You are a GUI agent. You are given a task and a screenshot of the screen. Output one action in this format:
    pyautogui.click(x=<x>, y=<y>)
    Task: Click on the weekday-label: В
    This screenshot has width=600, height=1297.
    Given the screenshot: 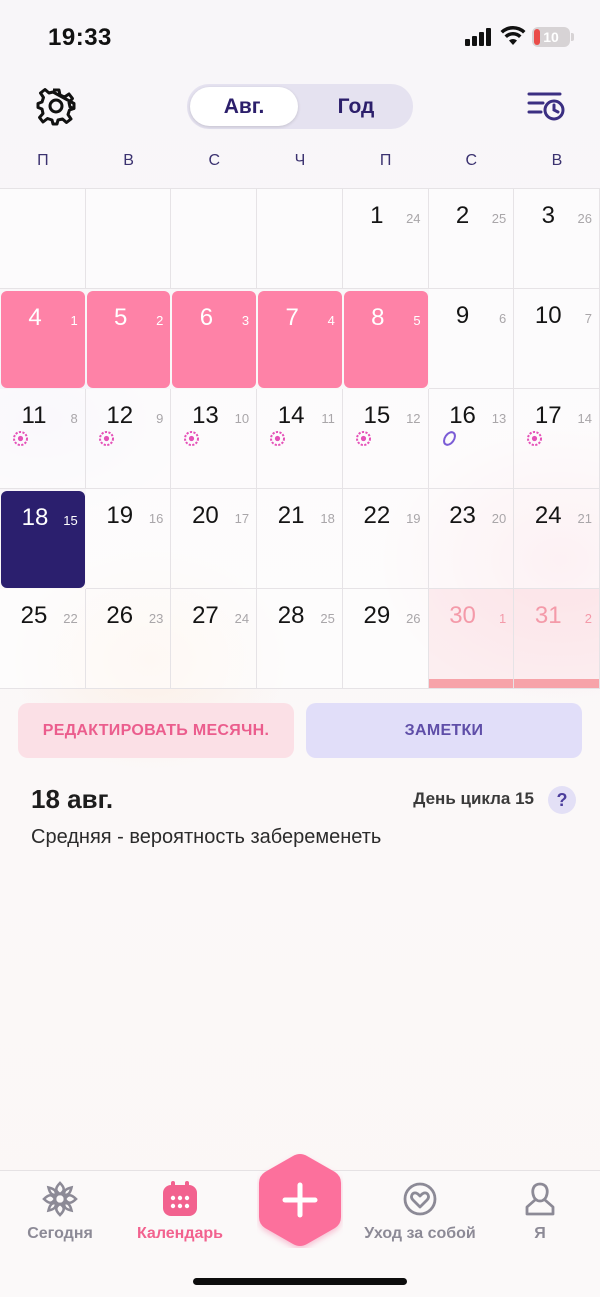 What is the action you would take?
    pyautogui.click(x=557, y=160)
    